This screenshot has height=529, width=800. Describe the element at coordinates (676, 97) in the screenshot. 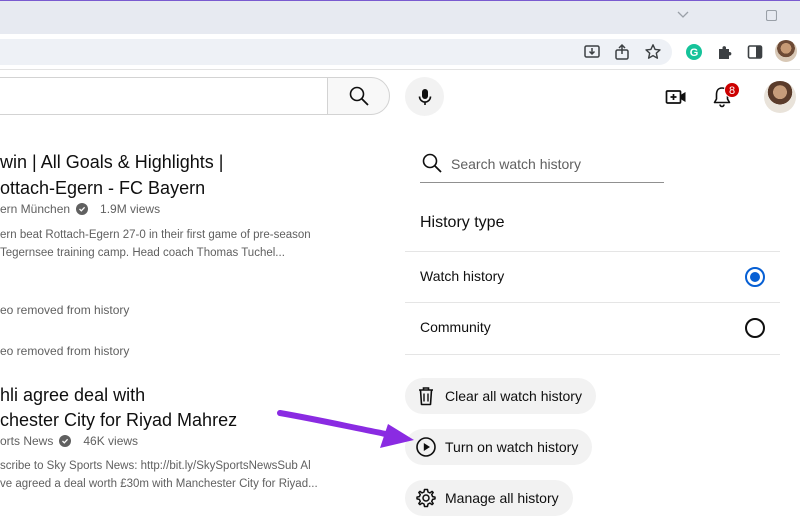

I see `create-video-icon` at that location.